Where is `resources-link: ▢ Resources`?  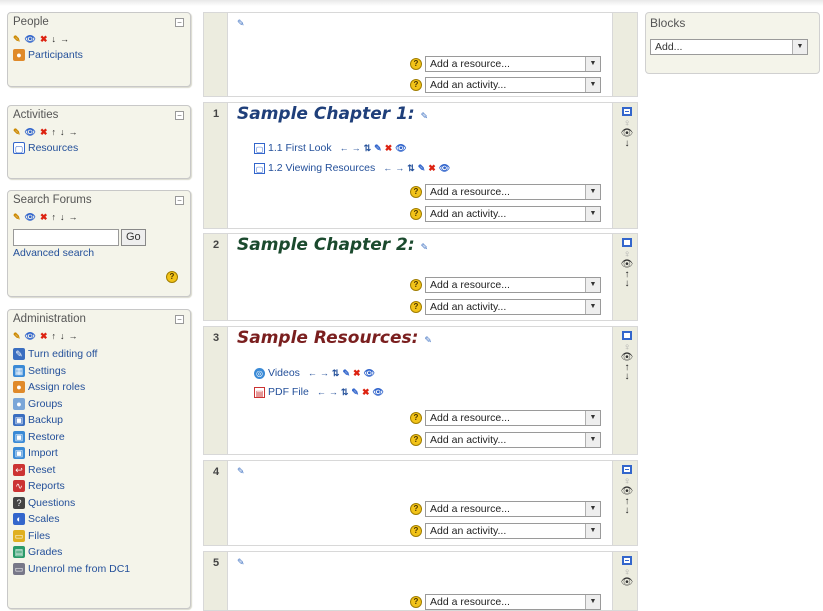 resources-link: ▢ Resources is located at coordinates (99, 148).